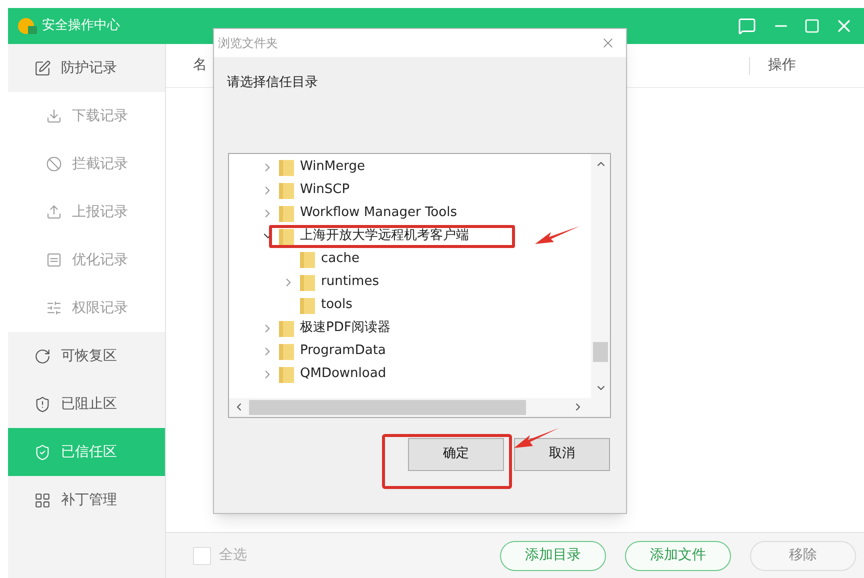 This screenshot has height=578, width=864. What do you see at coordinates (340, 259) in the screenshot?
I see `folder-name: cache` at bounding box center [340, 259].